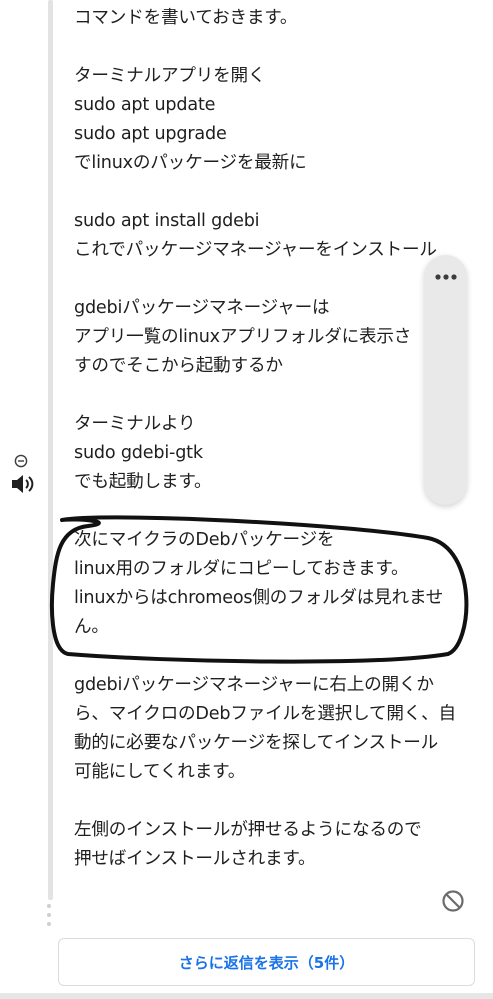  I want to click on comment-line: linux用のフォルダにコピーしておきます。, so click(241, 569).